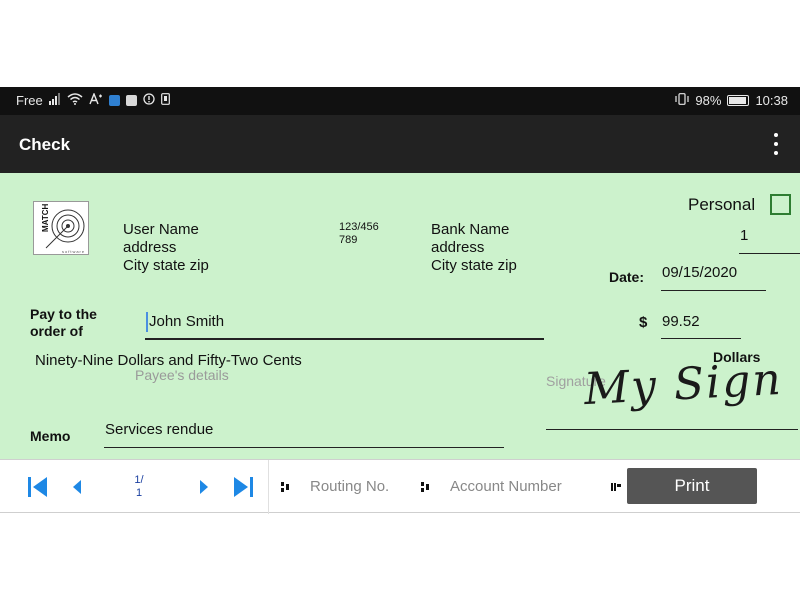 The height and width of the screenshot is (600, 800). I want to click on status-bar: Free 98% 10:38, so click(400, 101).